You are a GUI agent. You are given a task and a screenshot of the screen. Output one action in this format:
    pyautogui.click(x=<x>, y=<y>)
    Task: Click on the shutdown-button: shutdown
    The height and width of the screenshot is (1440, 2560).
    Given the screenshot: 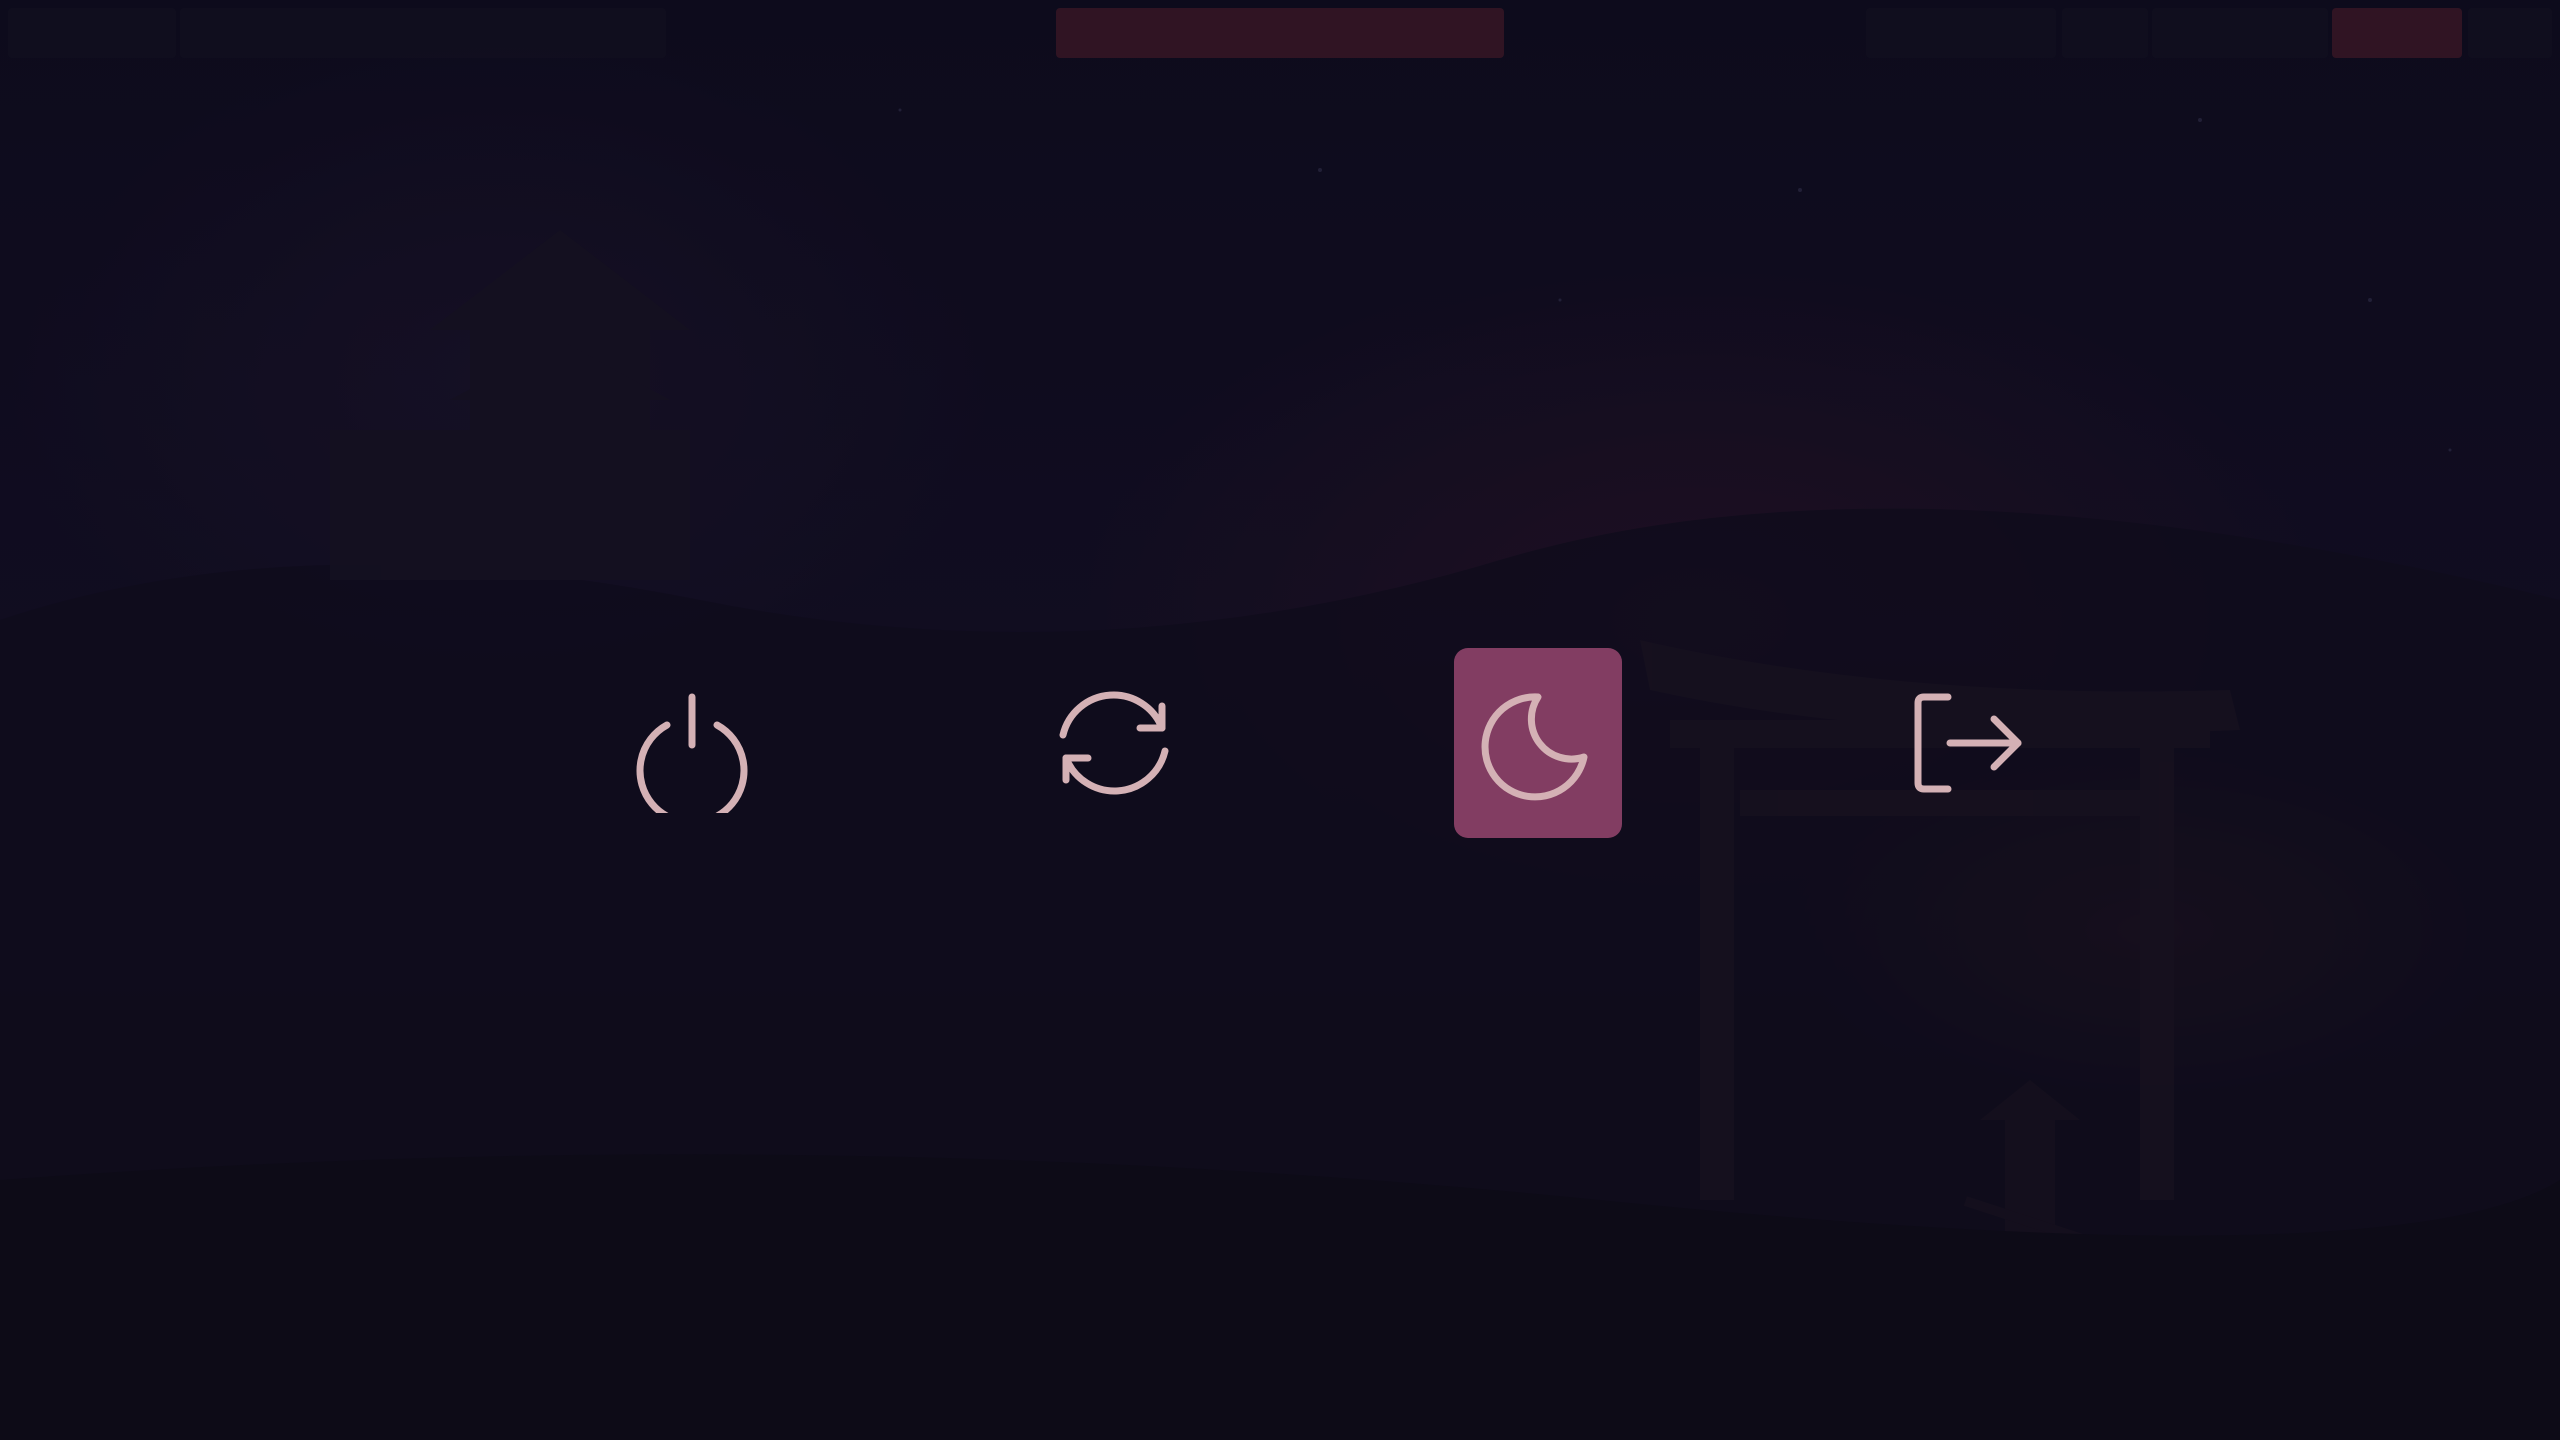 What is the action you would take?
    pyautogui.click(x=692, y=743)
    